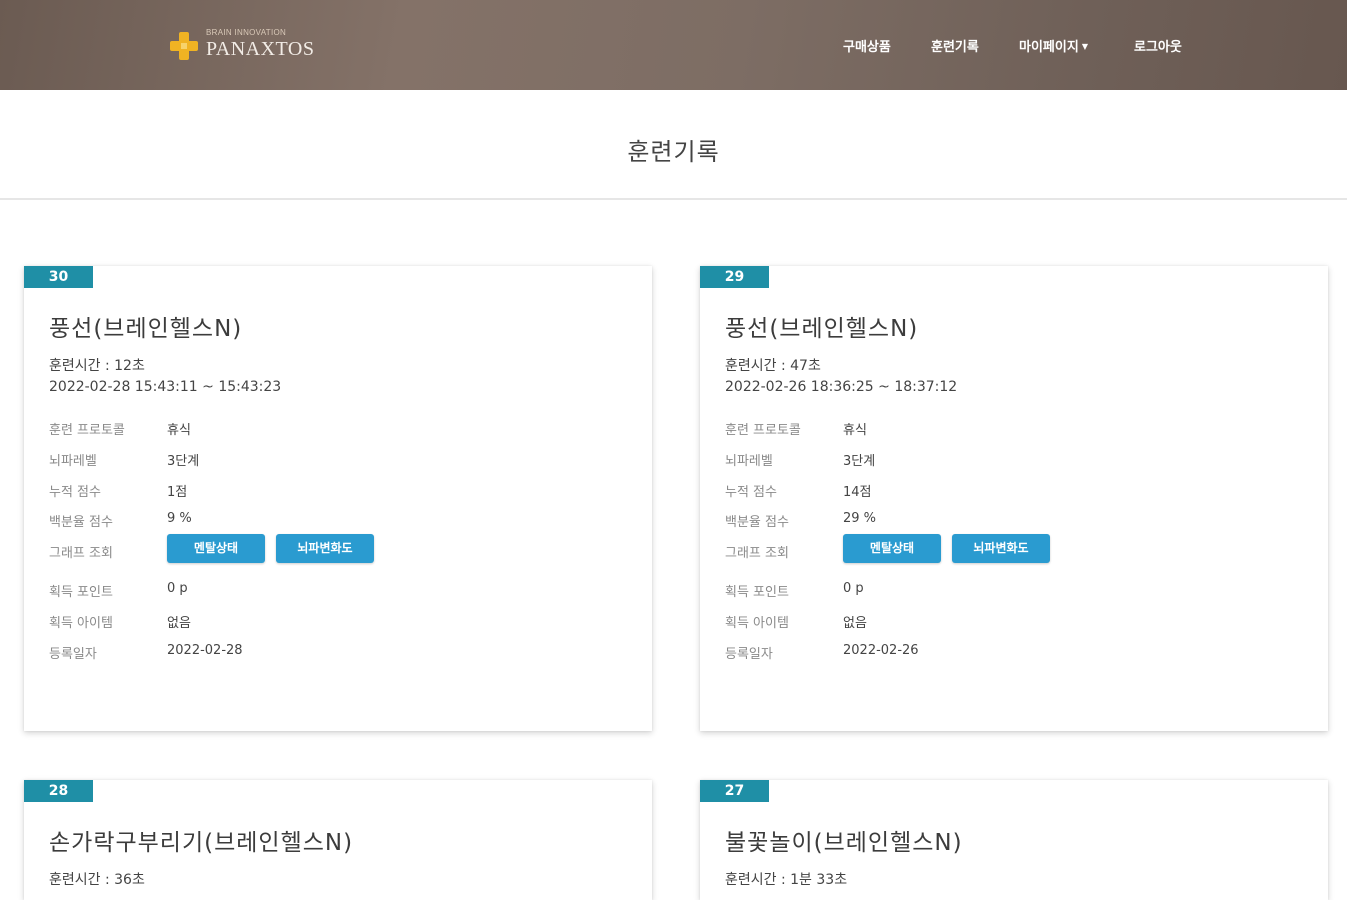 This screenshot has height=900, width=1347. I want to click on value-score: 14점, so click(857, 492).